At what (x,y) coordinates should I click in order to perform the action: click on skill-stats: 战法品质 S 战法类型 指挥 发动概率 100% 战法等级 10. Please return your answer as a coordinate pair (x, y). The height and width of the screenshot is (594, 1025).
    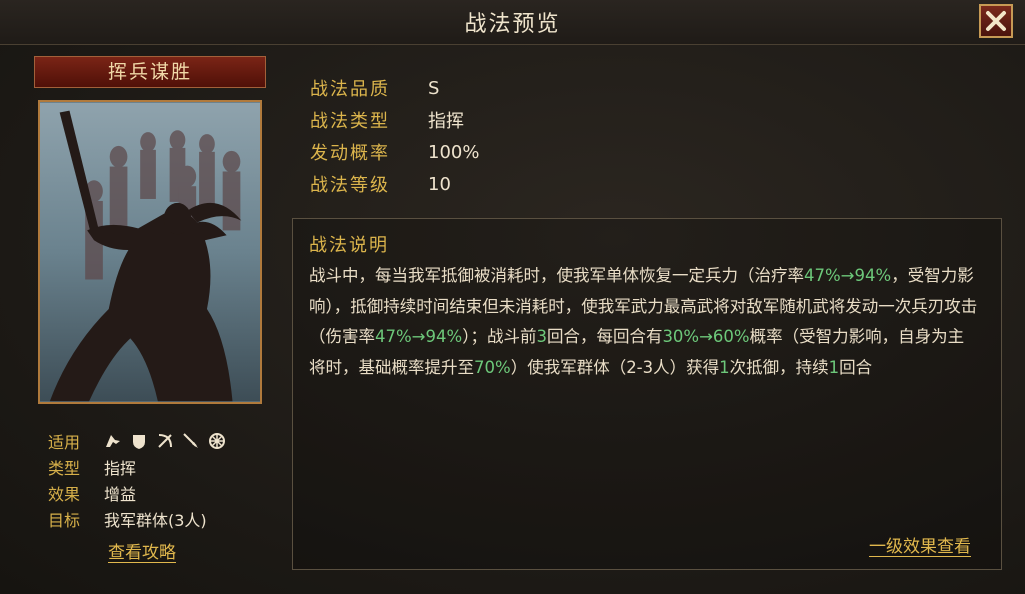
    Looking at the image, I should click on (394, 136).